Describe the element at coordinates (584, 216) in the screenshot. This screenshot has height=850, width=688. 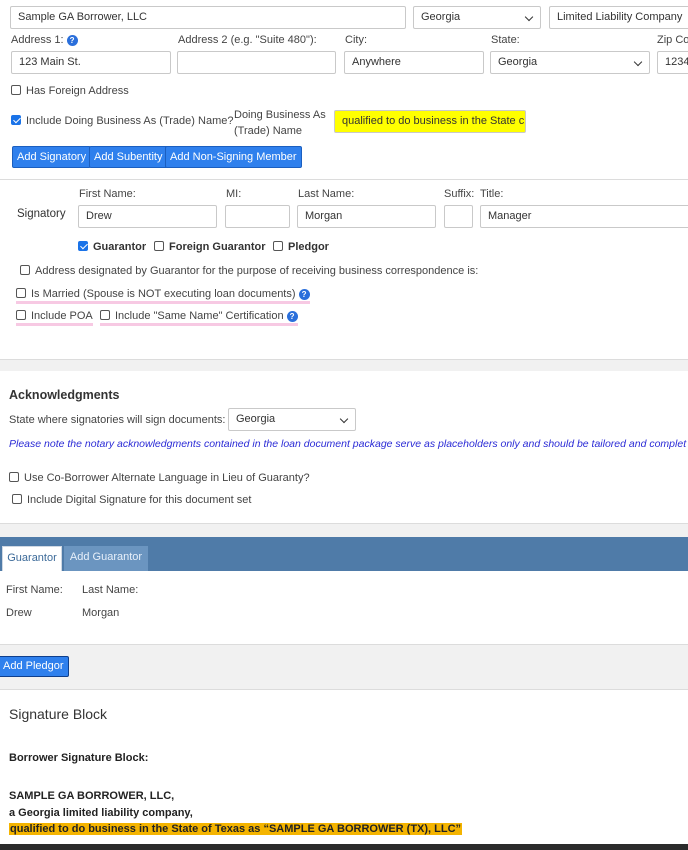
I see `title-input: Manager` at that location.